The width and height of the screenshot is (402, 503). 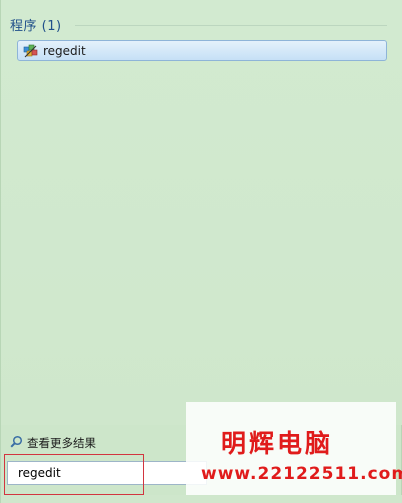 What do you see at coordinates (64, 50) in the screenshot?
I see `result-item-label: regedit` at bounding box center [64, 50].